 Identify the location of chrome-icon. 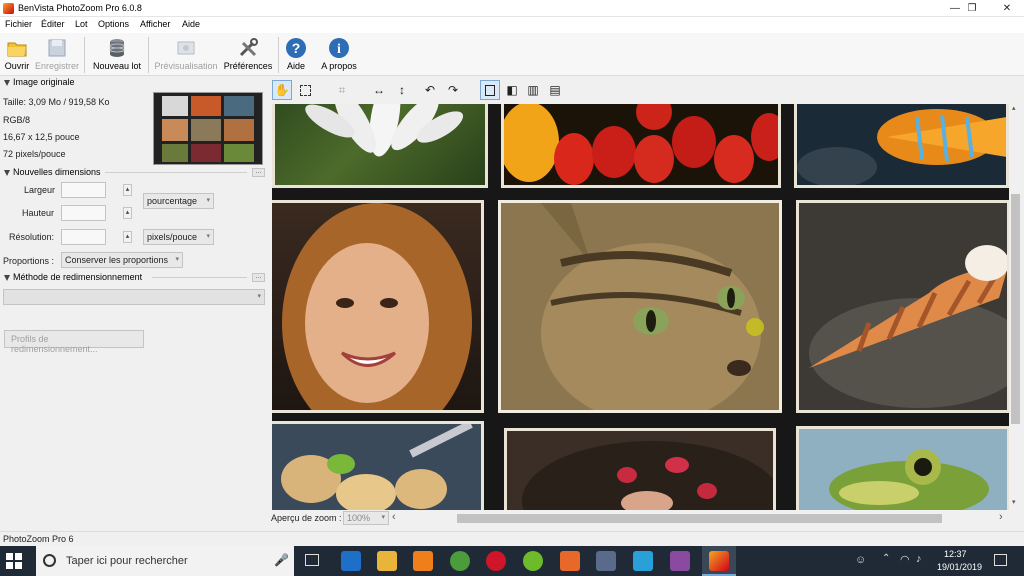
(460, 561).